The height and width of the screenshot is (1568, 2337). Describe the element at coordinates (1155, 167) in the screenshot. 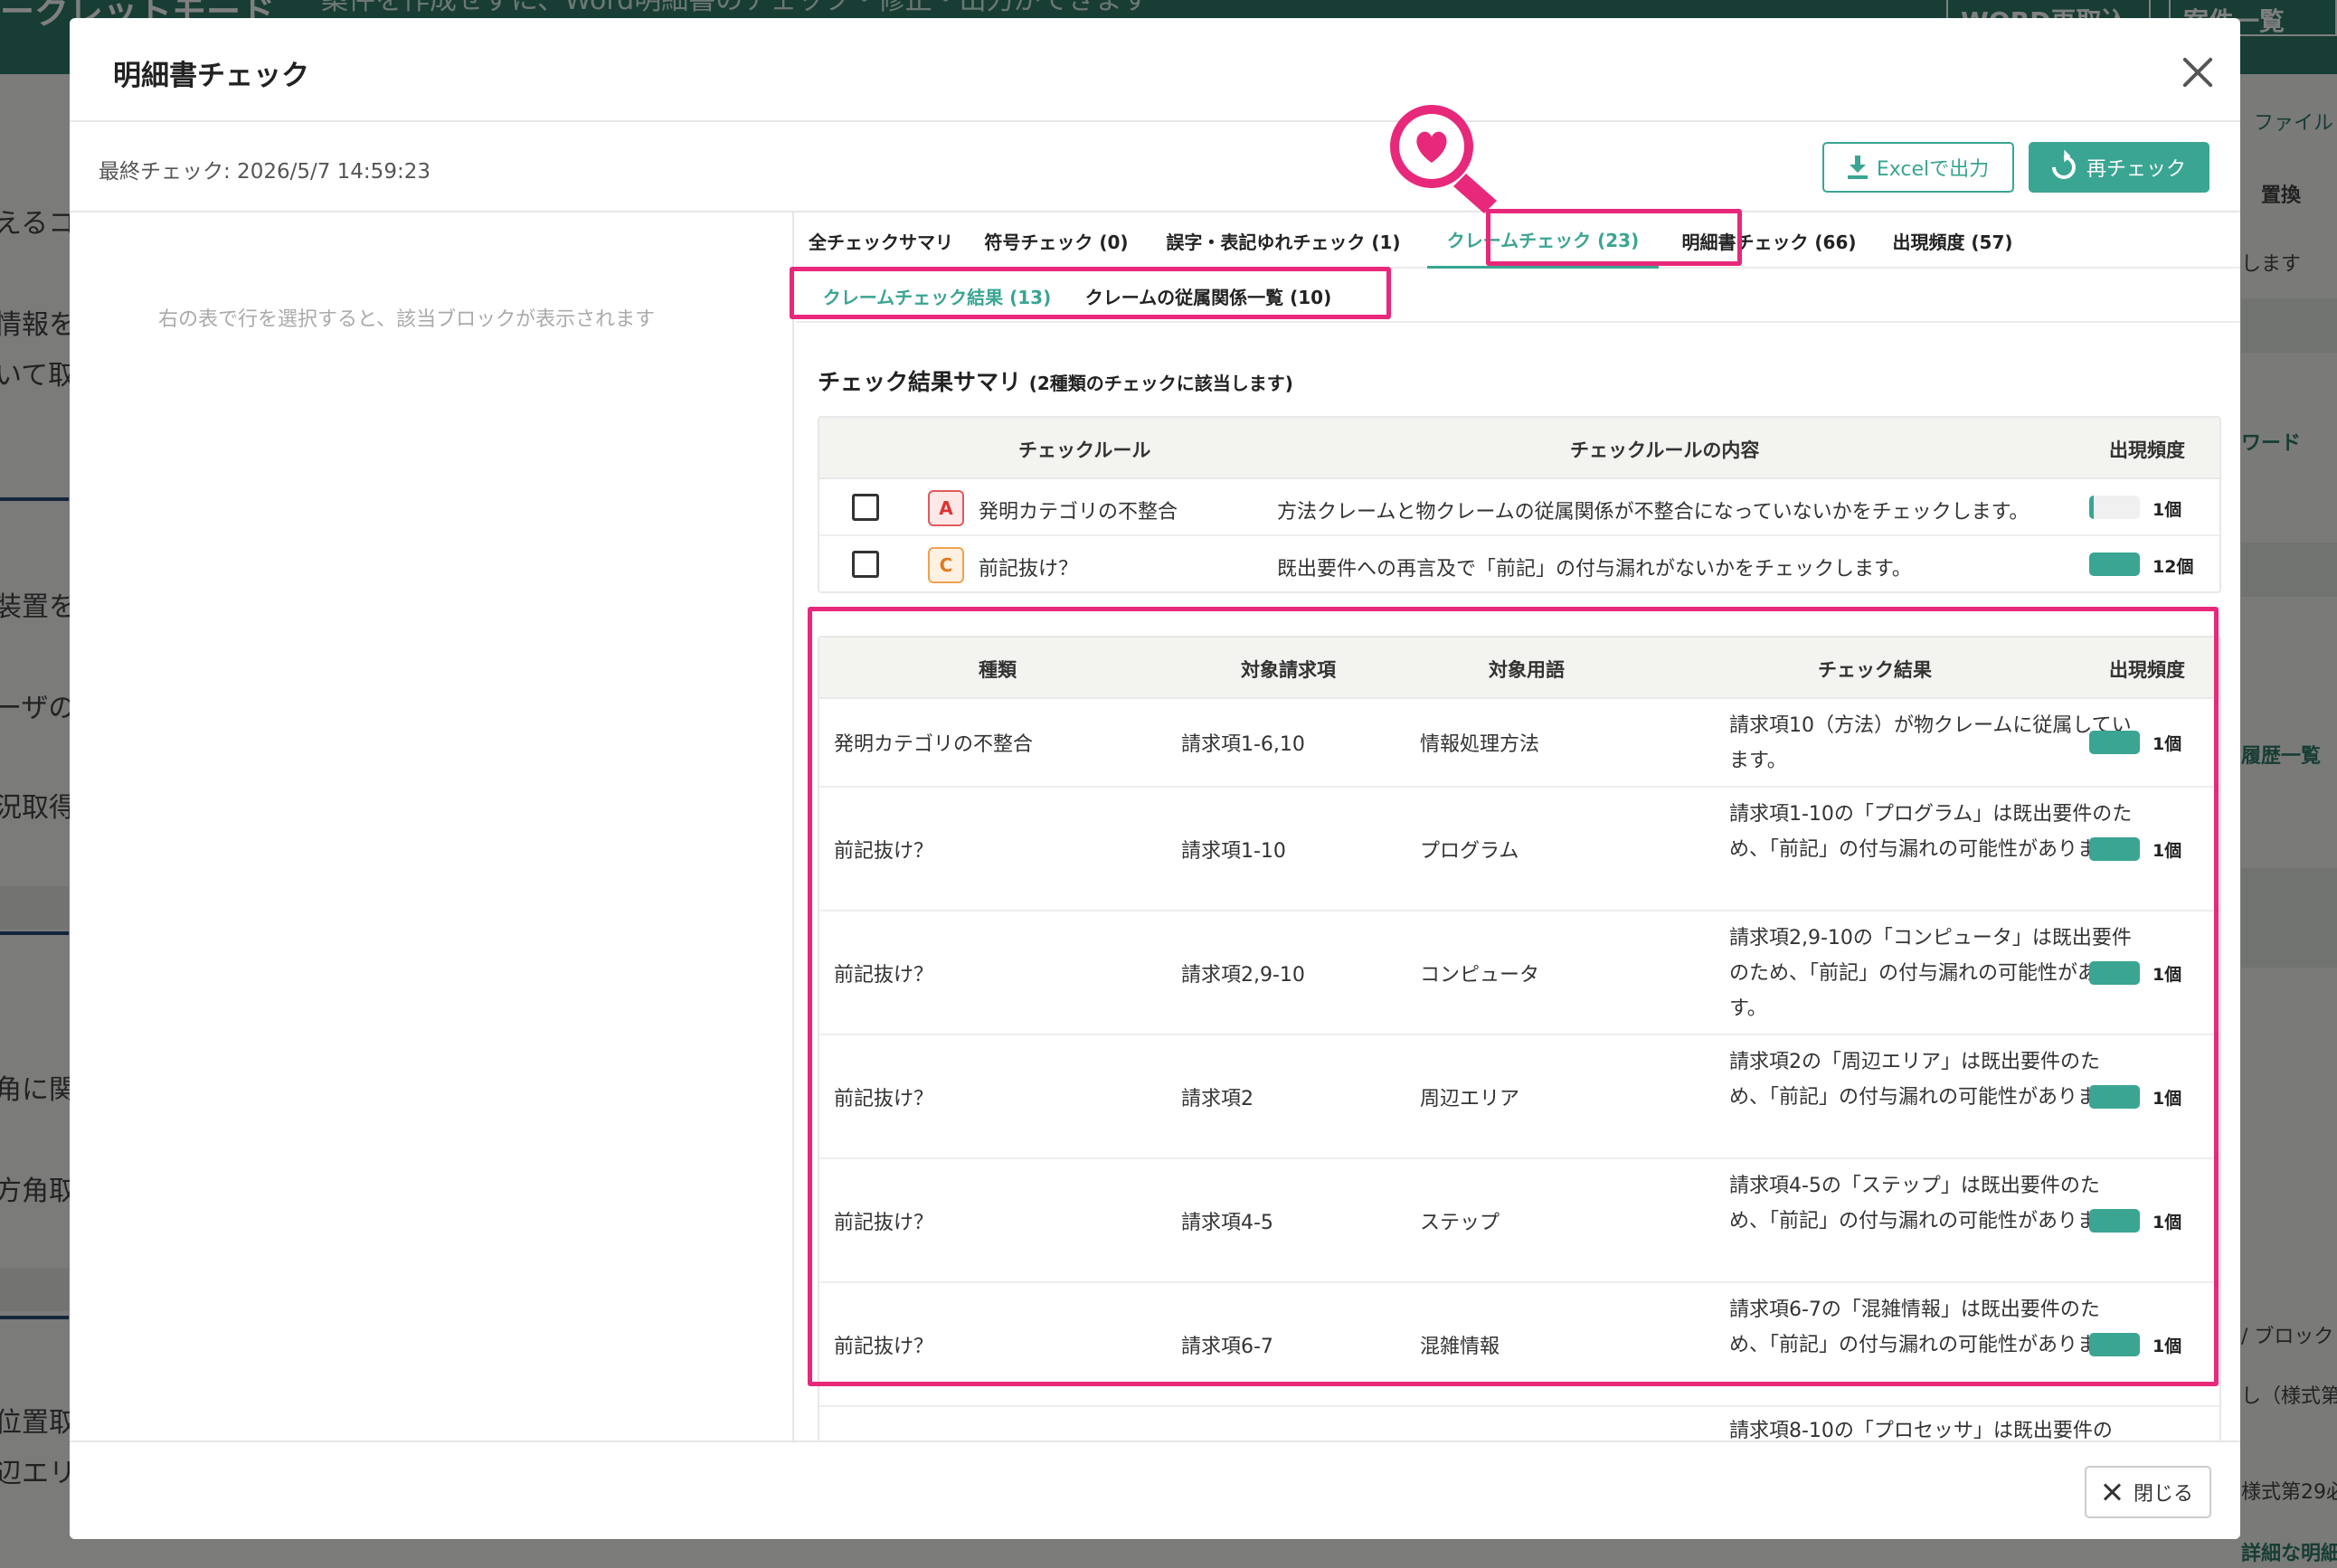

I see `modal-toolbar: 最終チェック: 2026/5/7 14:59:23 Excelで出力 再チェック` at that location.